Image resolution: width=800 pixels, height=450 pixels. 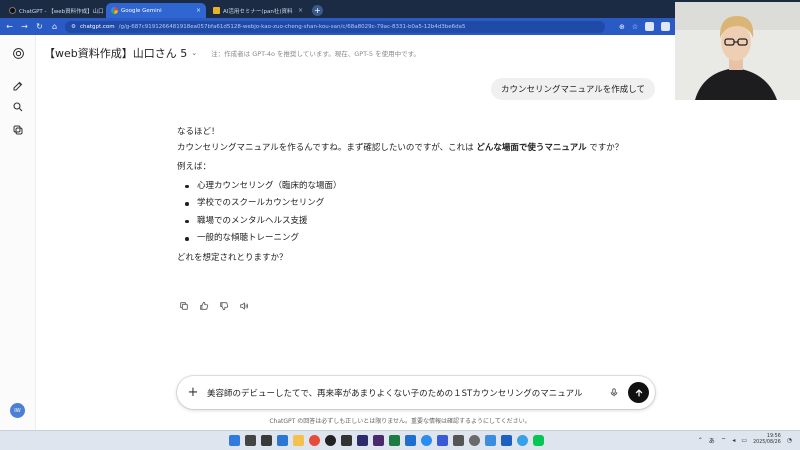 What do you see at coordinates (298, 440) in the screenshot?
I see `file-explorer-icon` at bounding box center [298, 440].